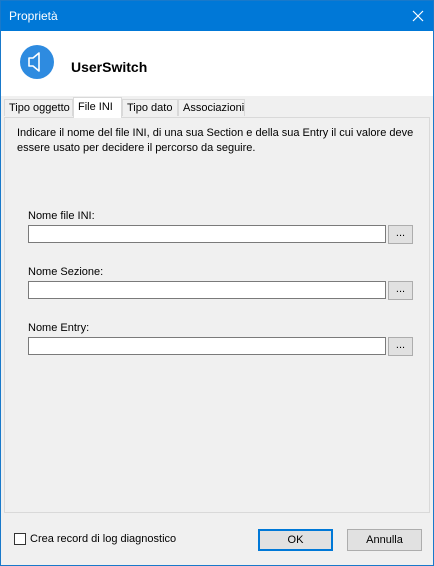  What do you see at coordinates (150, 107) in the screenshot?
I see `tab-tipo-dato: Tipo dato` at bounding box center [150, 107].